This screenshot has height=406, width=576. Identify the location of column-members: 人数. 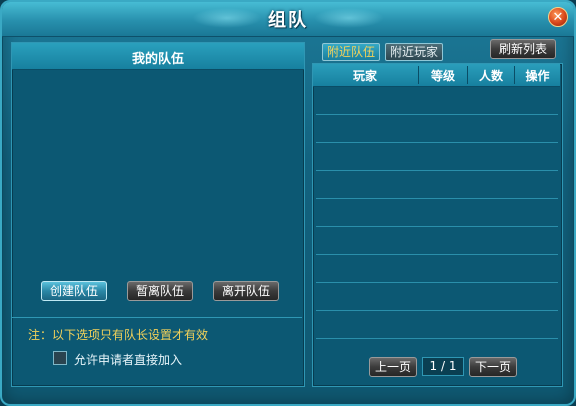
(490, 76).